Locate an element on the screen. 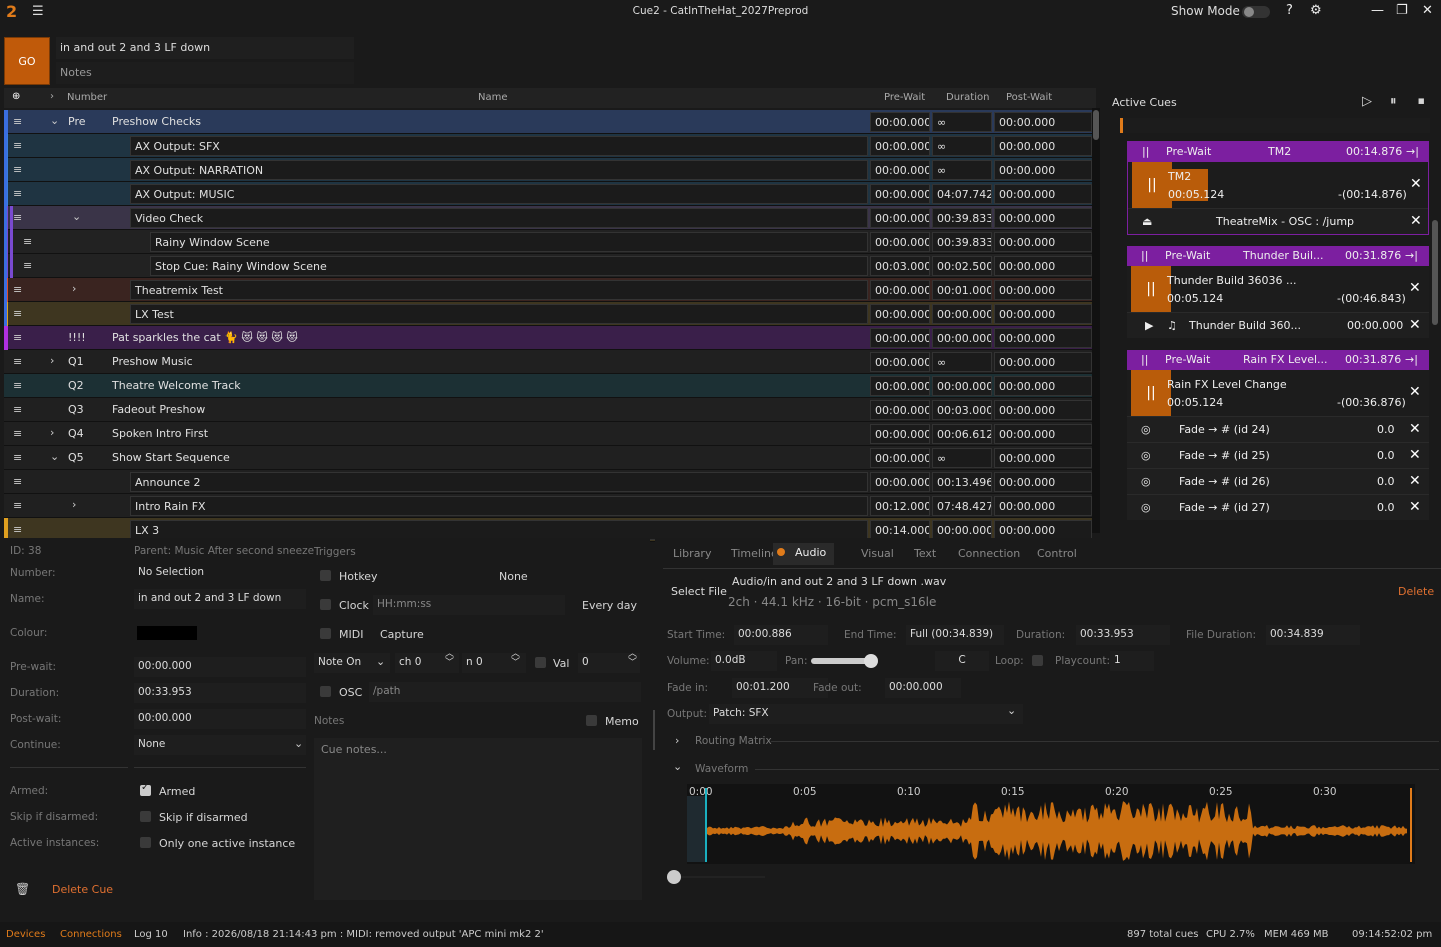 The image size is (1441, 947). skip-icon: →| is located at coordinates (1411, 255).